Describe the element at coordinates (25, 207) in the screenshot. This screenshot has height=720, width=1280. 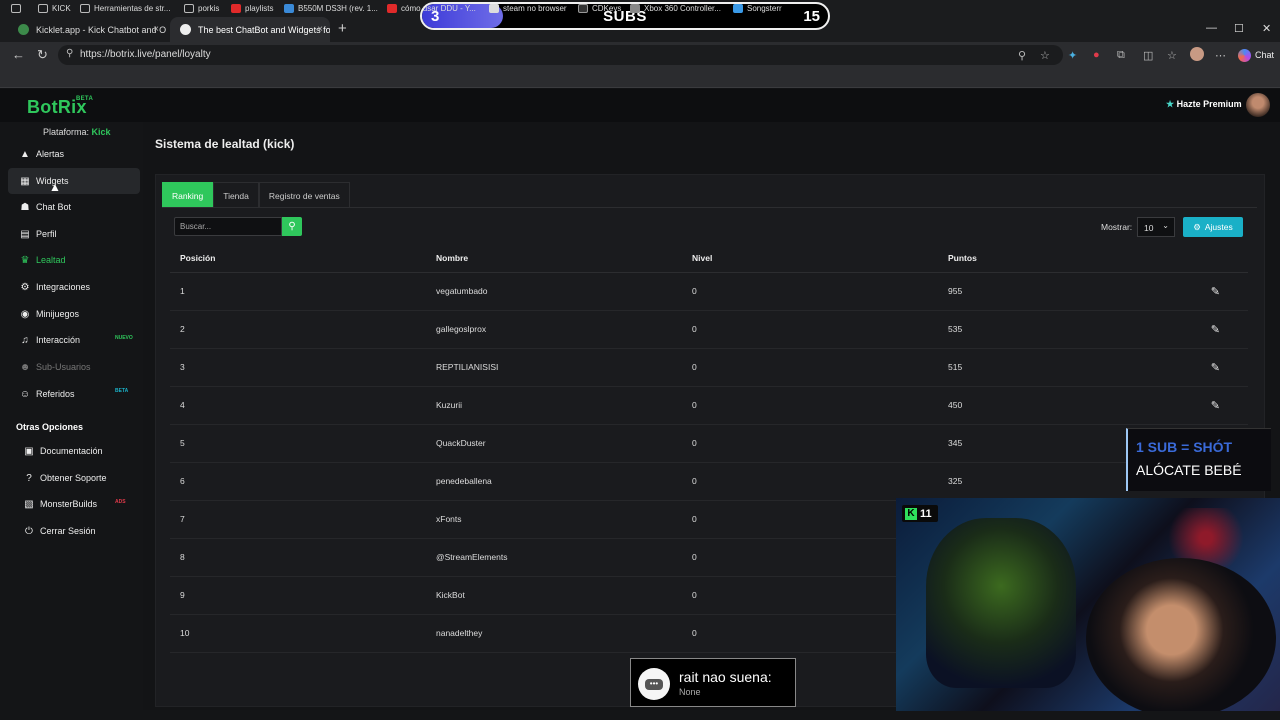
I see `robot-icon: ☗` at that location.